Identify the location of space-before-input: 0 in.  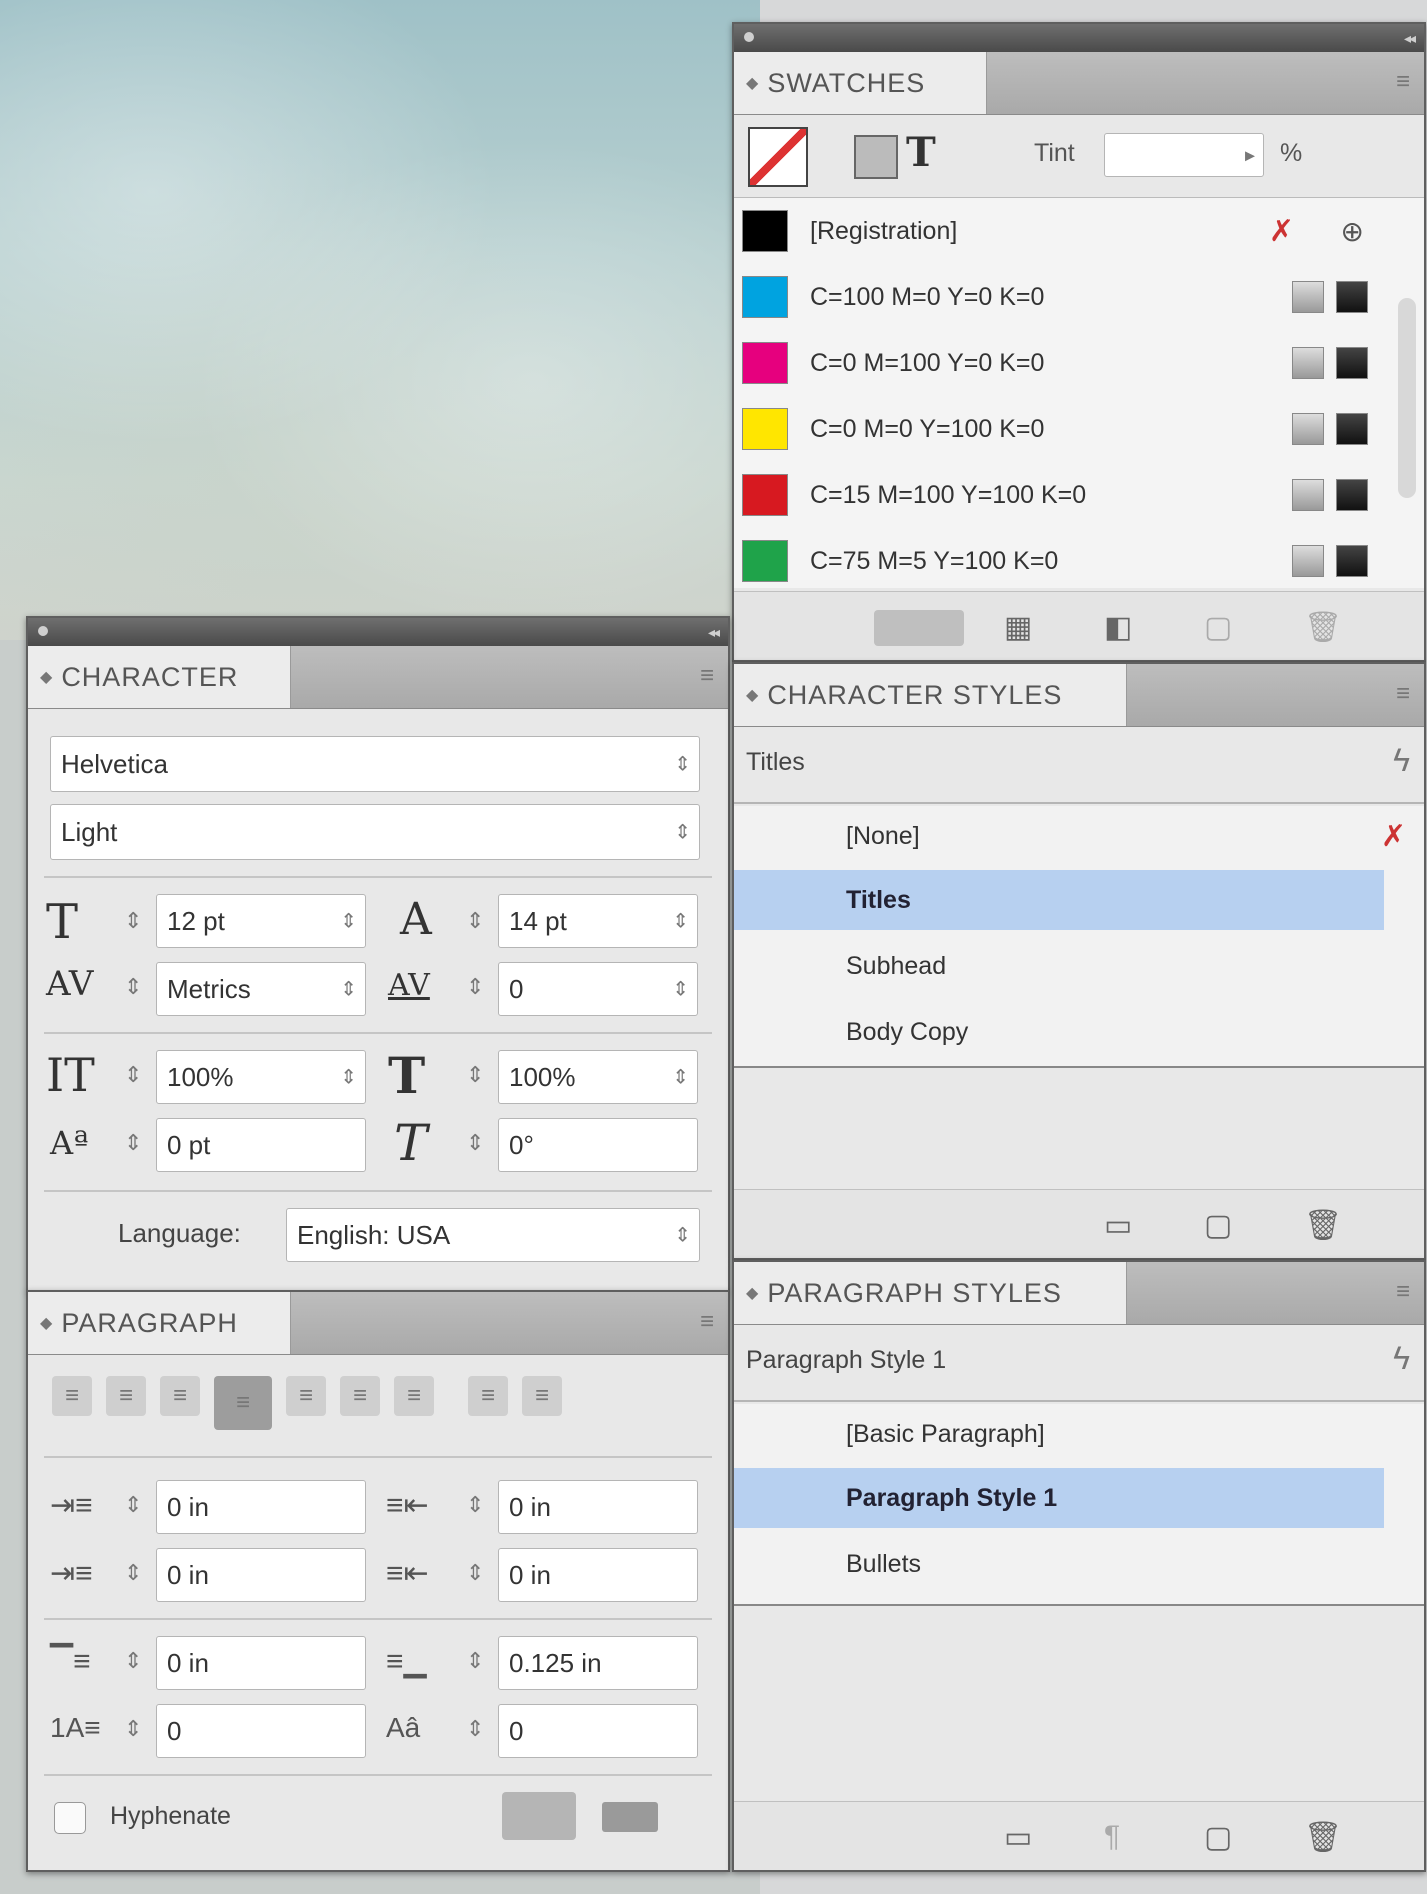
(261, 1663).